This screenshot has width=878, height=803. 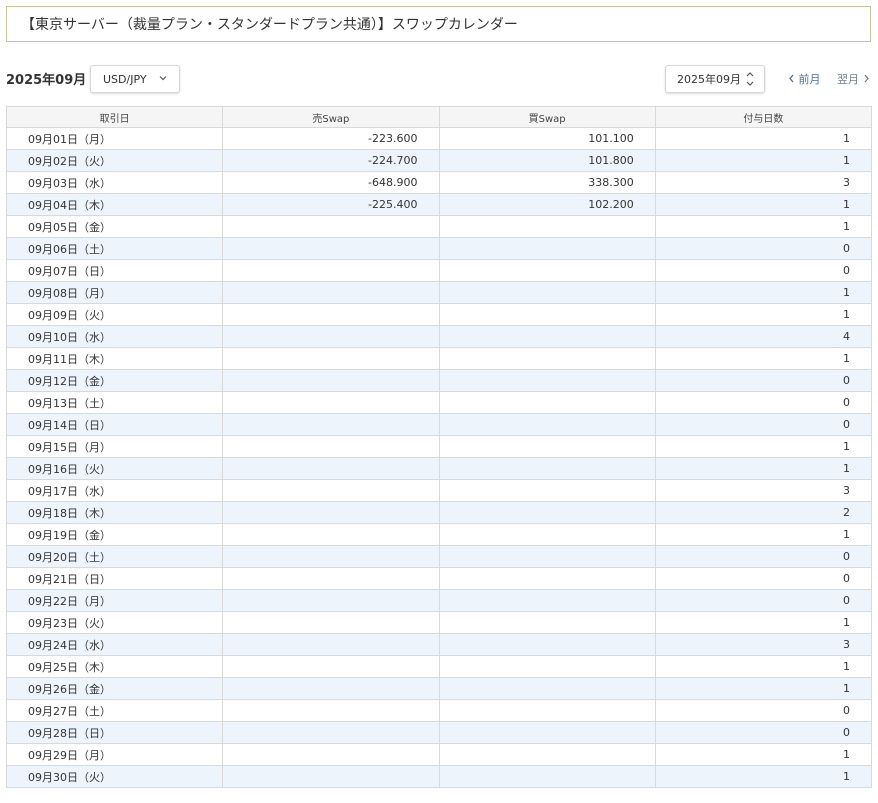 I want to click on next-month-link: 翌月, so click(x=853, y=79).